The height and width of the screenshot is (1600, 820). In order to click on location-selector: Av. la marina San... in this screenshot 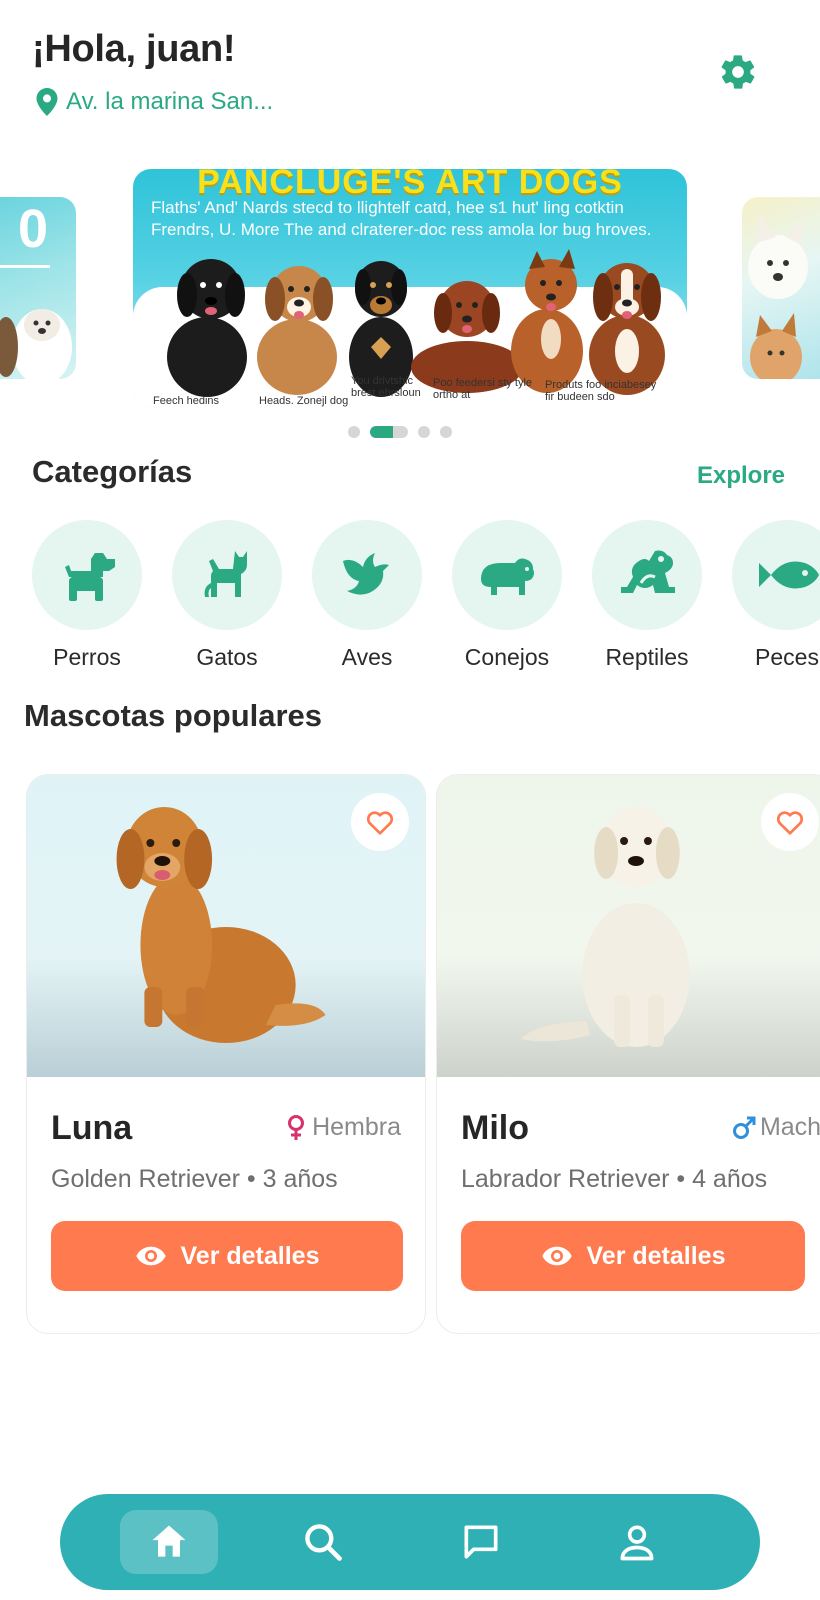, I will do `click(154, 102)`.